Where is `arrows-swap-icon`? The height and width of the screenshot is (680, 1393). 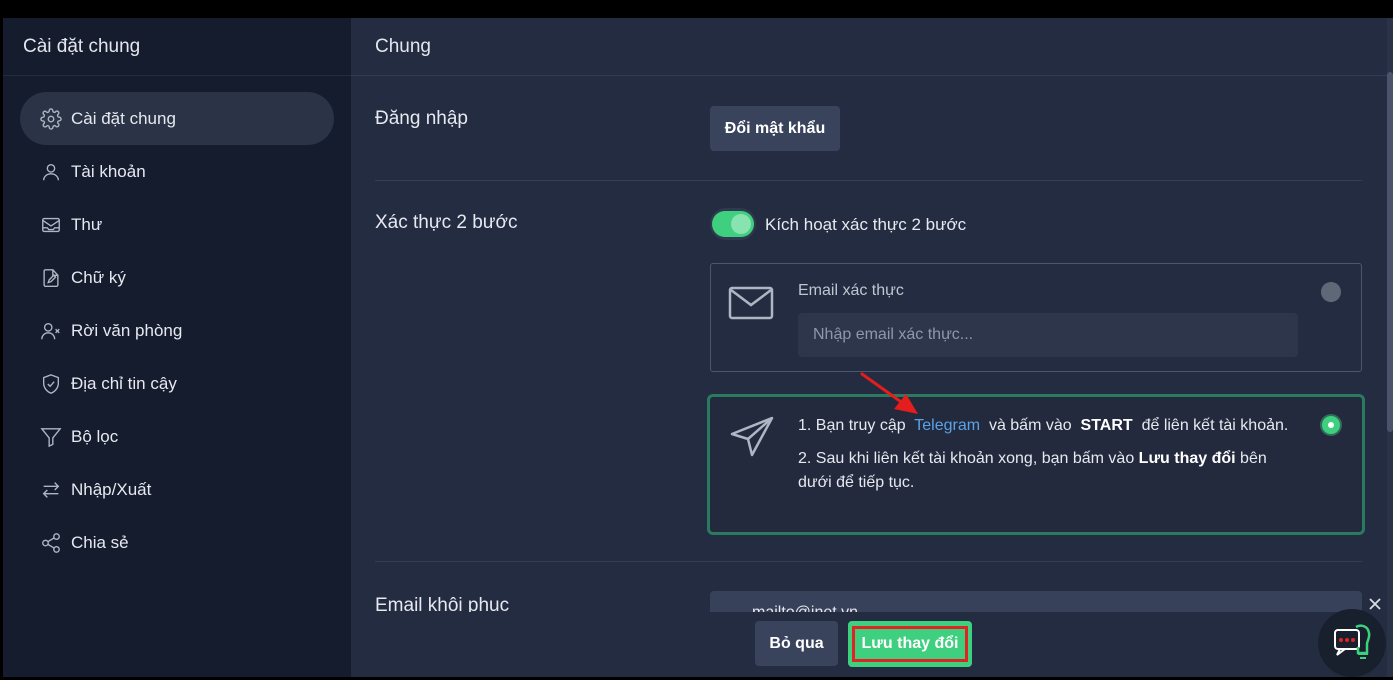 arrows-swap-icon is located at coordinates (51, 489).